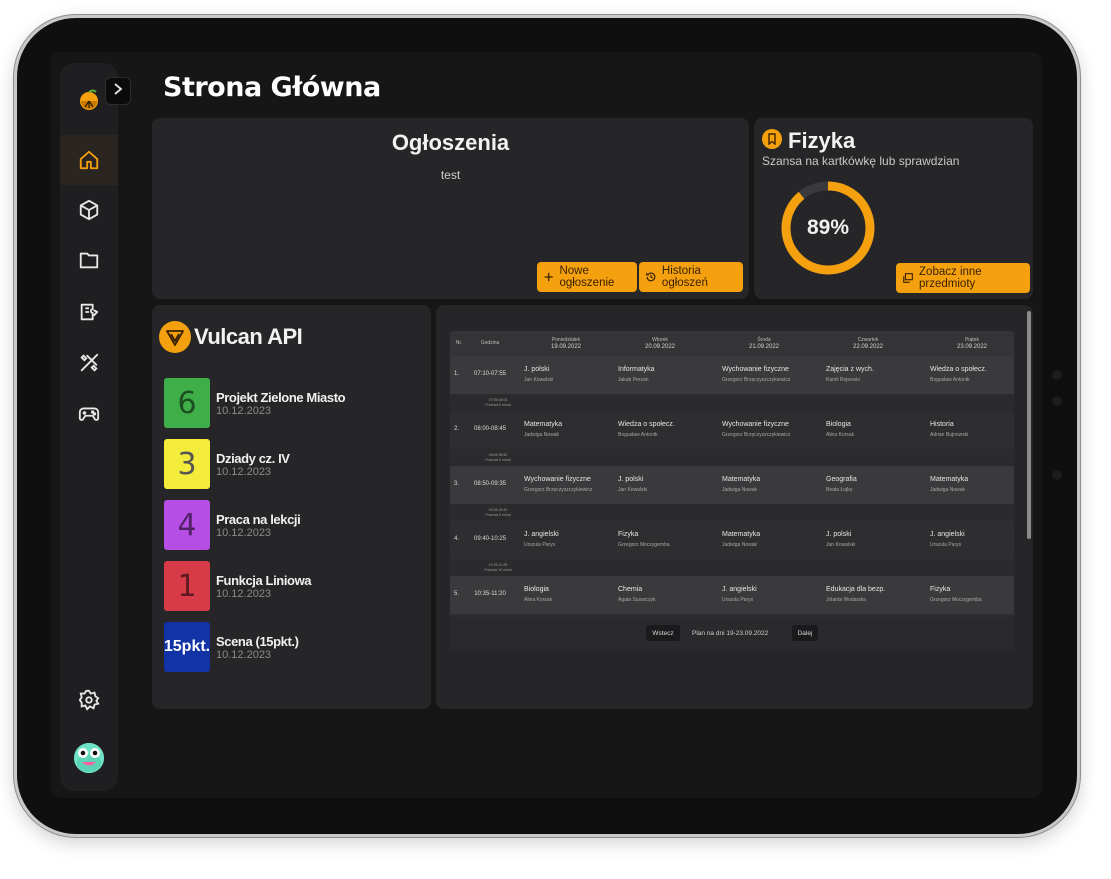  Describe the element at coordinates (861, 161) in the screenshot. I see `physics-subtitle: Szansa na kartkówkę lub sprawdzian` at that location.